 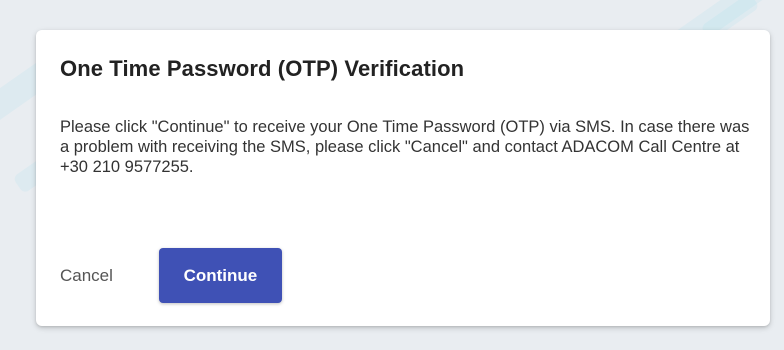 I want to click on cancel-button: Cancel, so click(x=86, y=276).